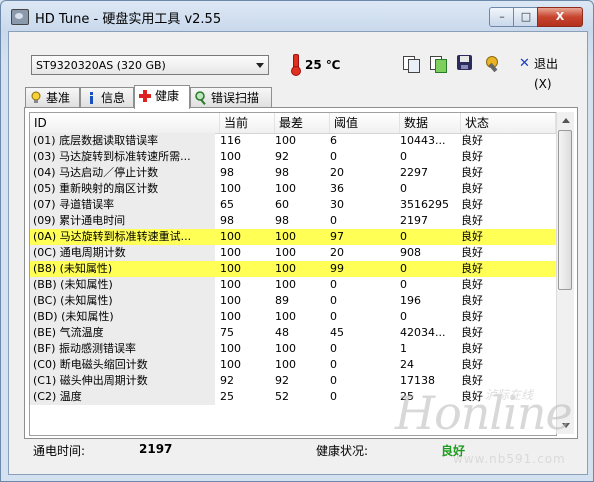 The height and width of the screenshot is (482, 594). I want to click on table-row: (04) 马达启动／停止计数 98 98 20 2297 良好, so click(293, 173).